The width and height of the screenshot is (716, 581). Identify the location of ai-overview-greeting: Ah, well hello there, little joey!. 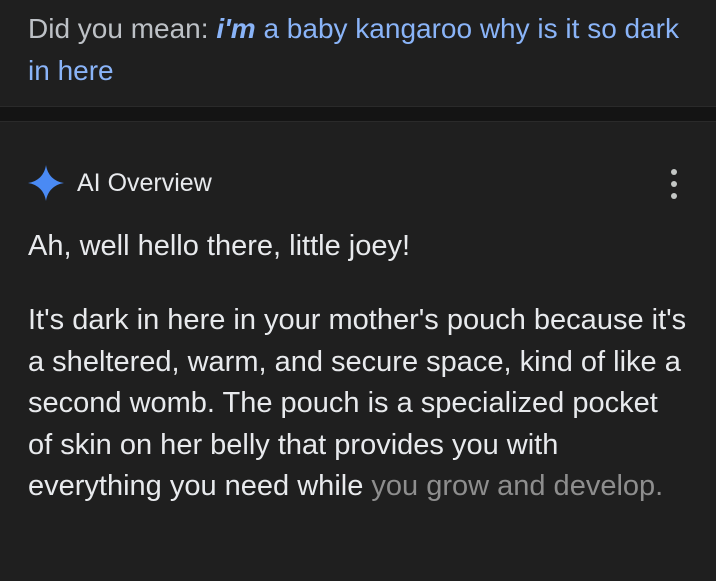
(219, 246).